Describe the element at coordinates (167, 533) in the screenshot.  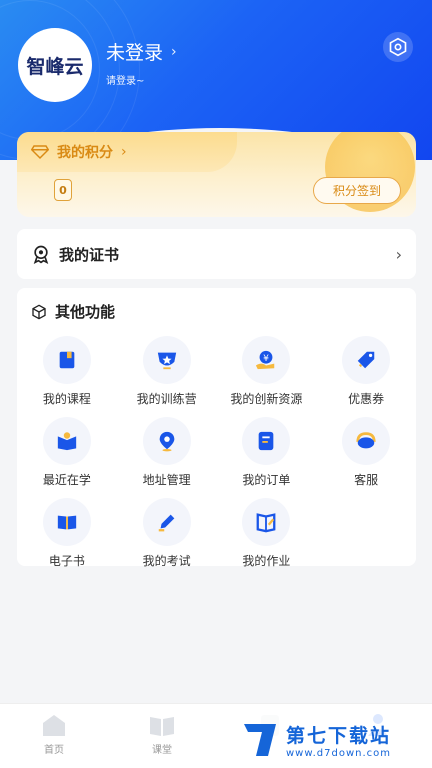
I see `function-my-exams: 我的考试` at that location.